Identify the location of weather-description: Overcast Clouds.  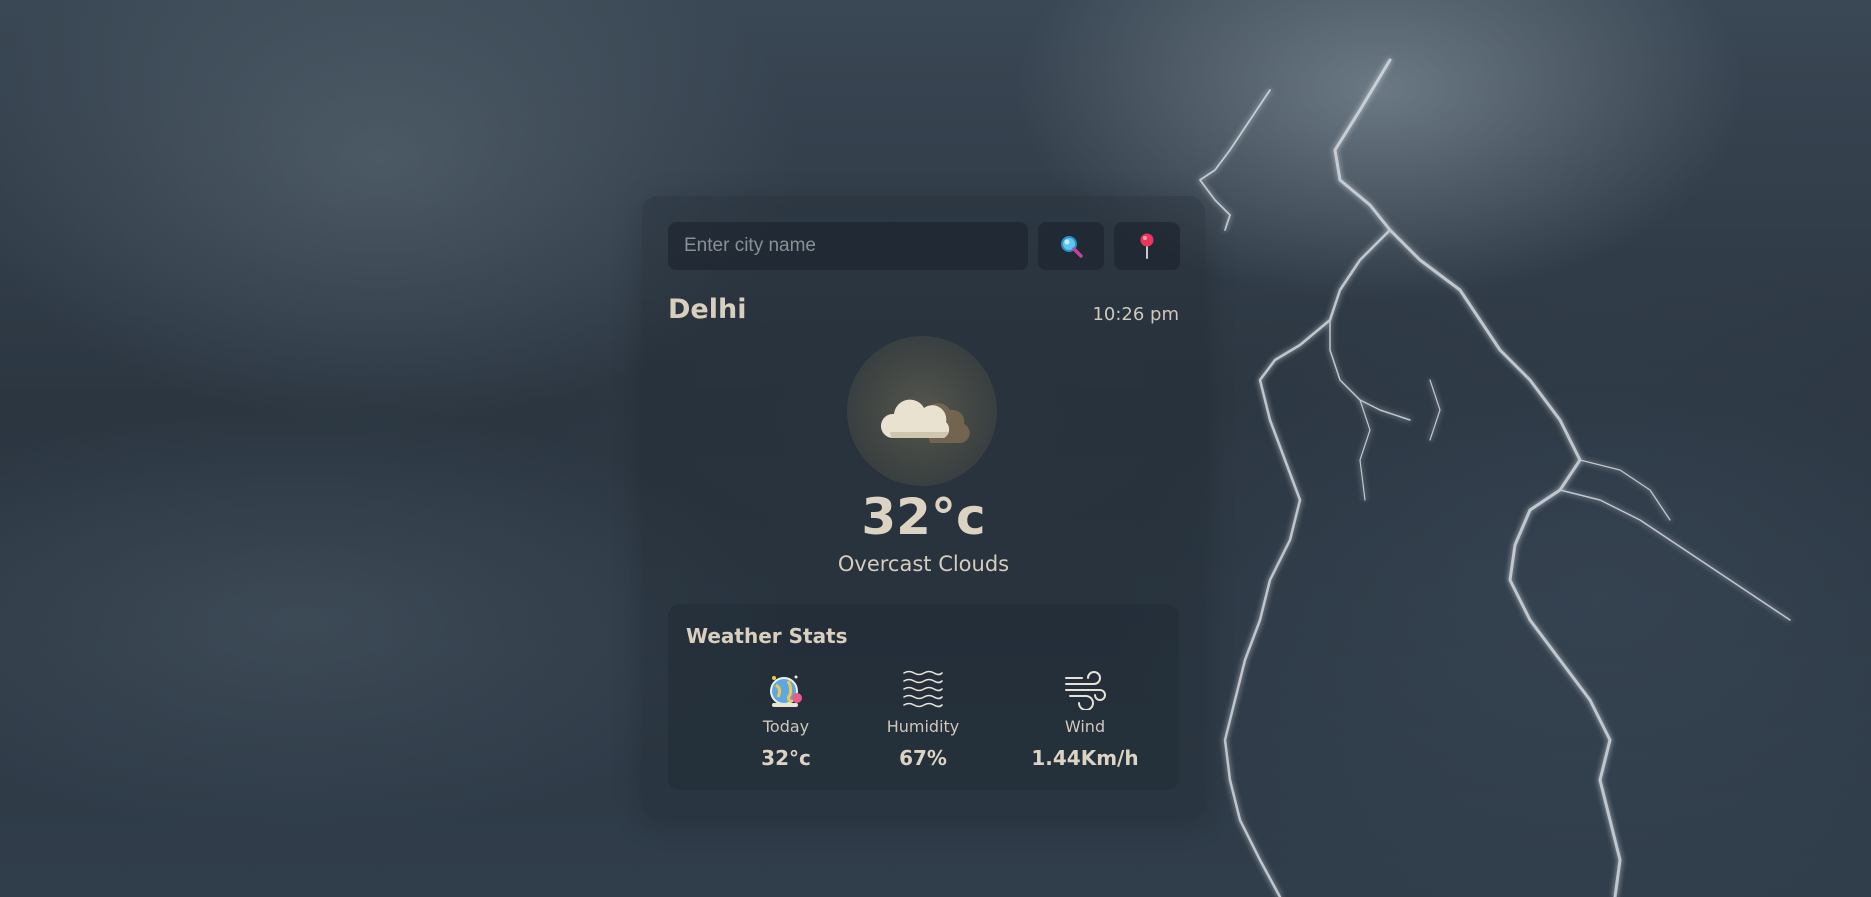
(923, 564).